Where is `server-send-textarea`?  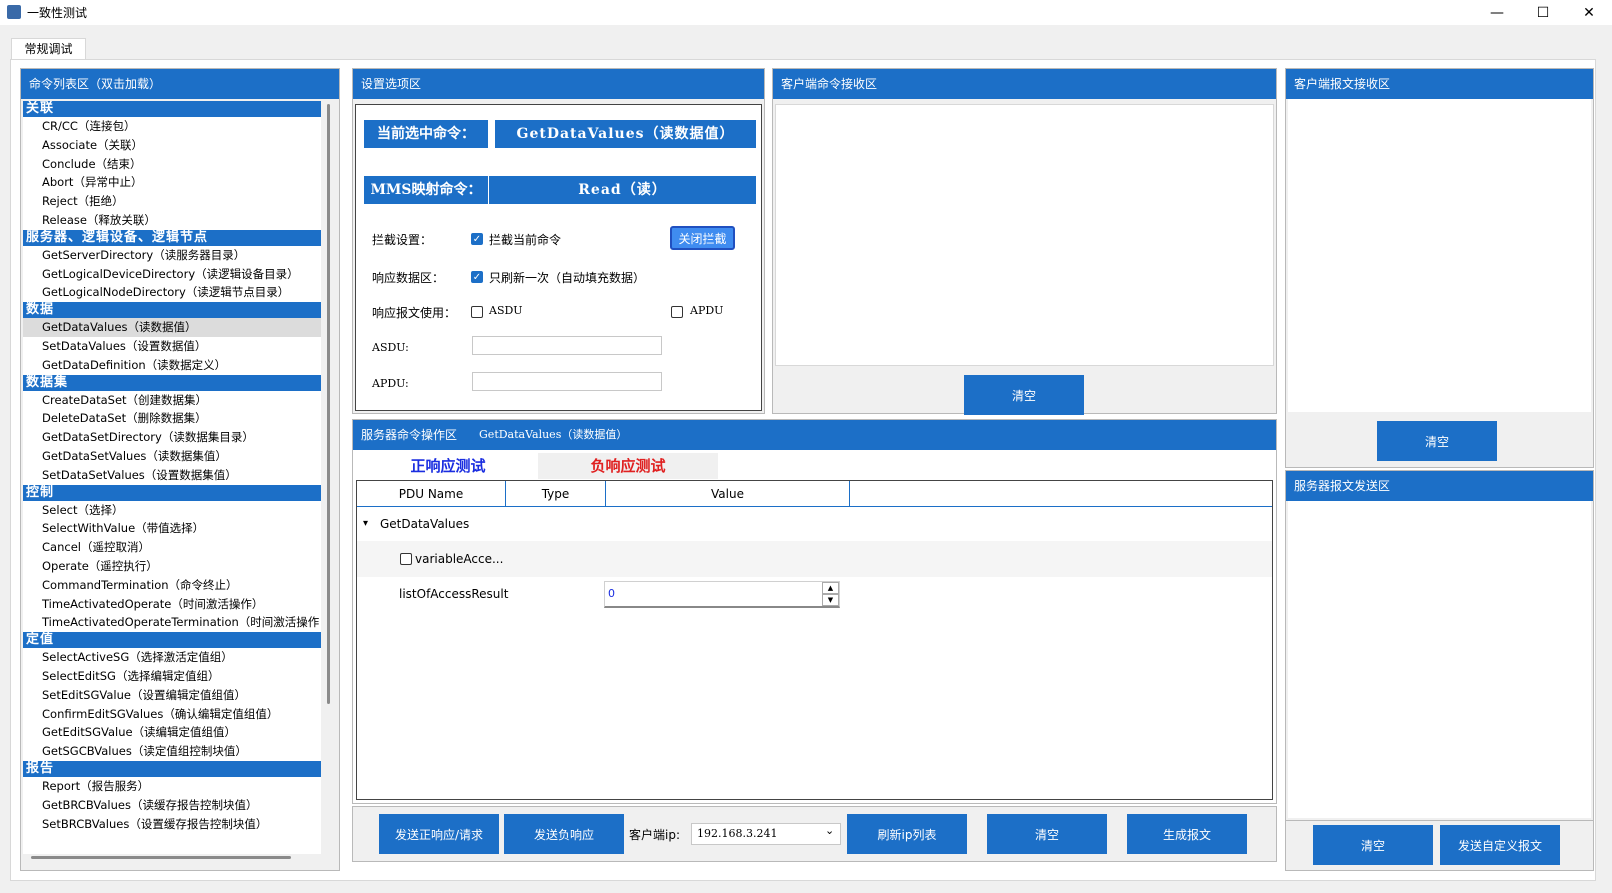 server-send-textarea is located at coordinates (1439, 659).